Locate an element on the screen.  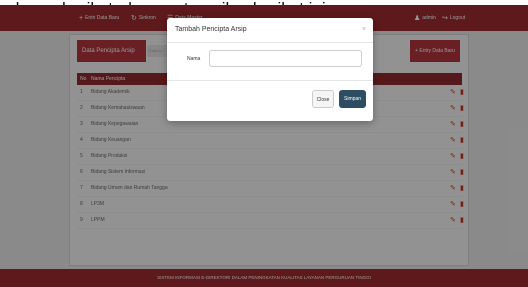
nama-field is located at coordinates (285, 58).